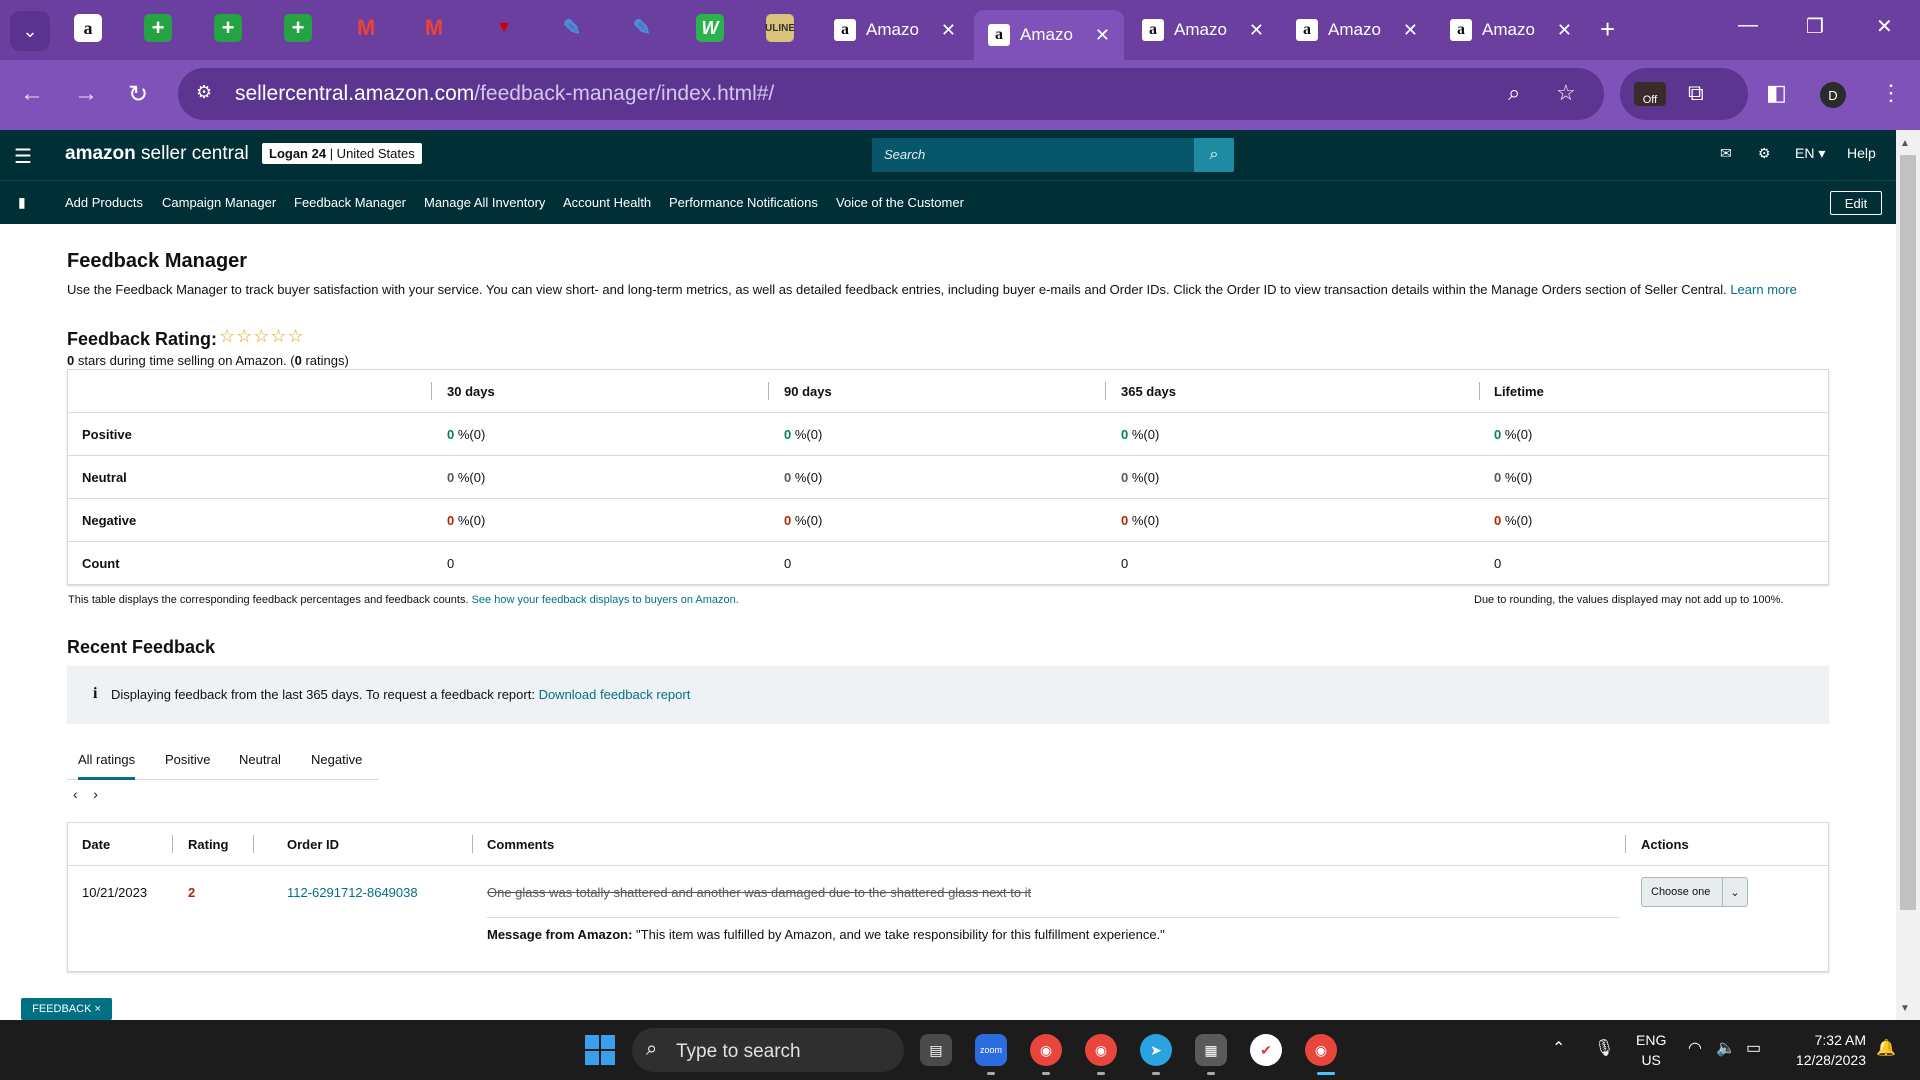 The width and height of the screenshot is (1920, 1080). What do you see at coordinates (1810, 153) in the screenshot?
I see `language-selector: EN ▾` at bounding box center [1810, 153].